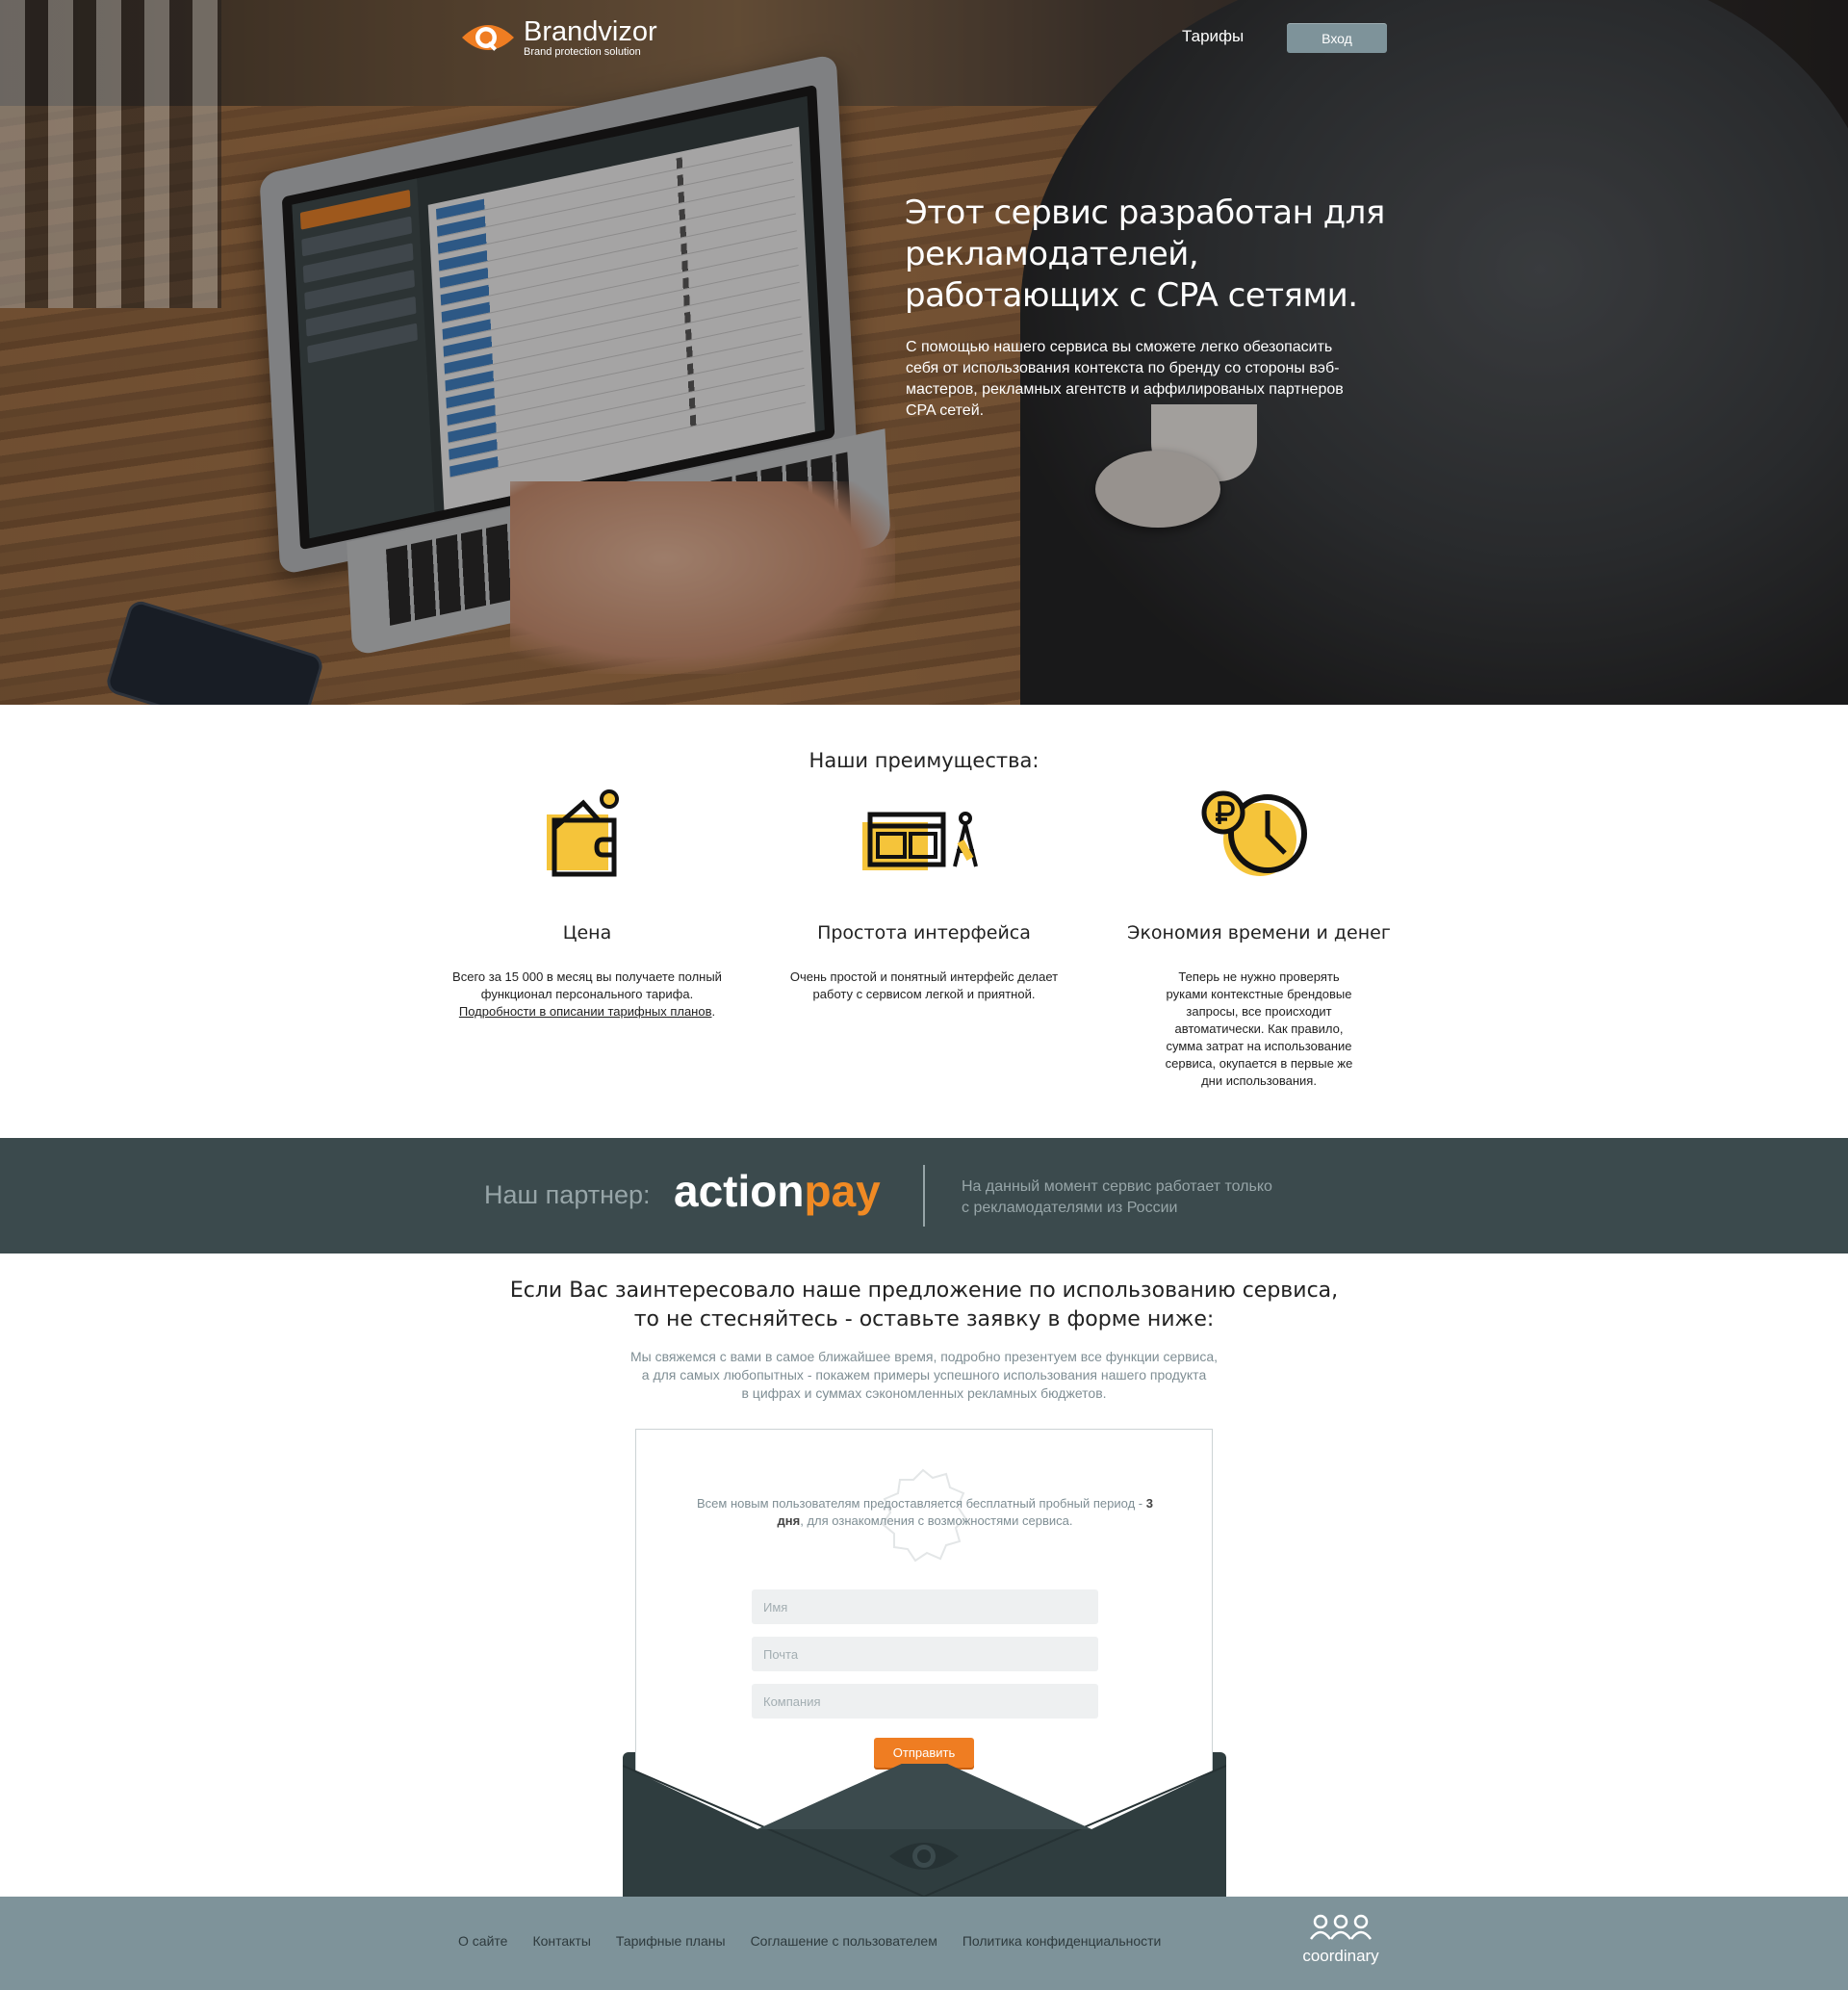 The image size is (1848, 1990). What do you see at coordinates (844, 1941) in the screenshot?
I see `footer-link-agreement: Соглашение с пользователем` at bounding box center [844, 1941].